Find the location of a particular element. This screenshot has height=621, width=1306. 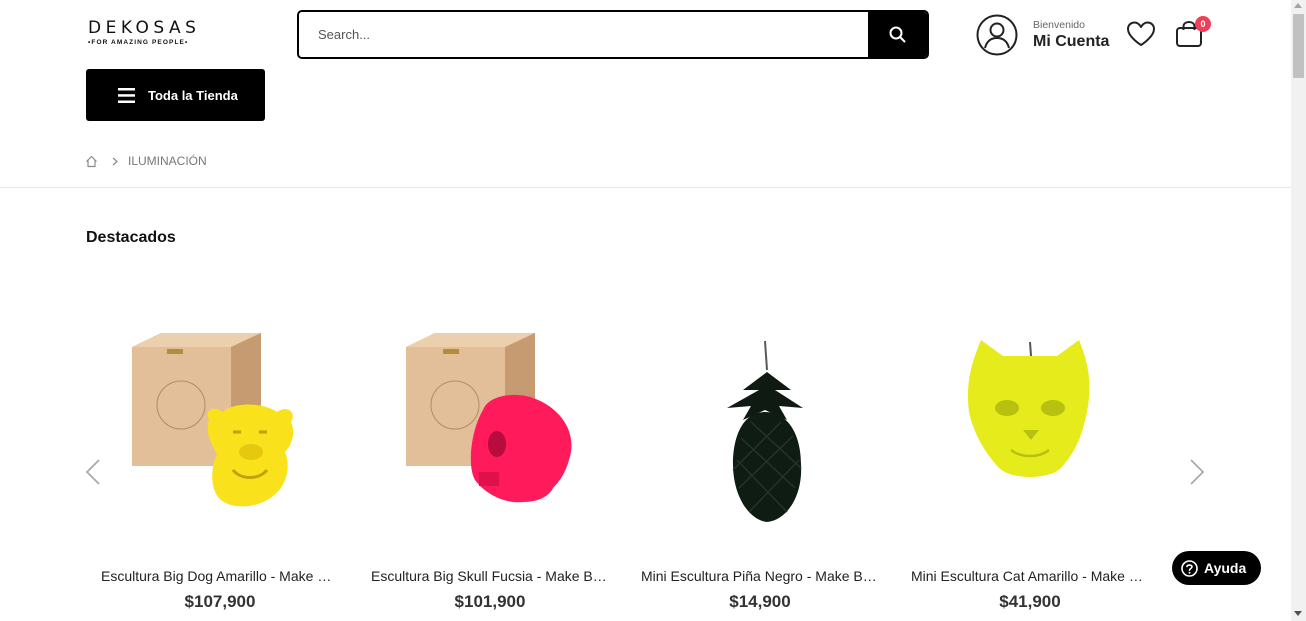

product-image-yellow-cat is located at coordinates (1030, 427).